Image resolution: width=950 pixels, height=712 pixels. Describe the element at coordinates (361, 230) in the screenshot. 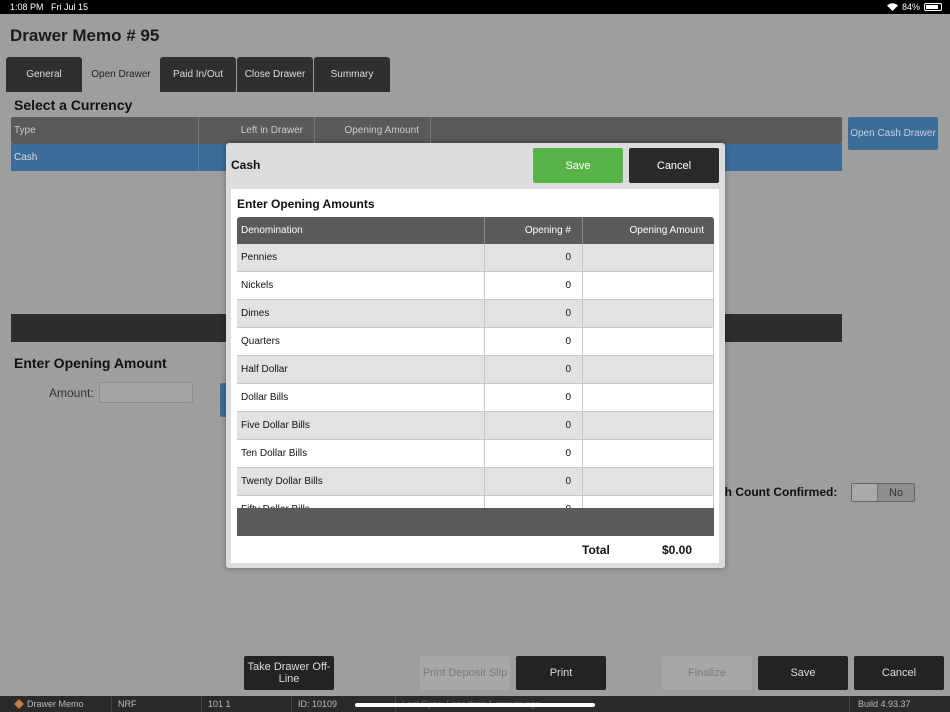

I see `column-header-denomination: Denomination` at that location.